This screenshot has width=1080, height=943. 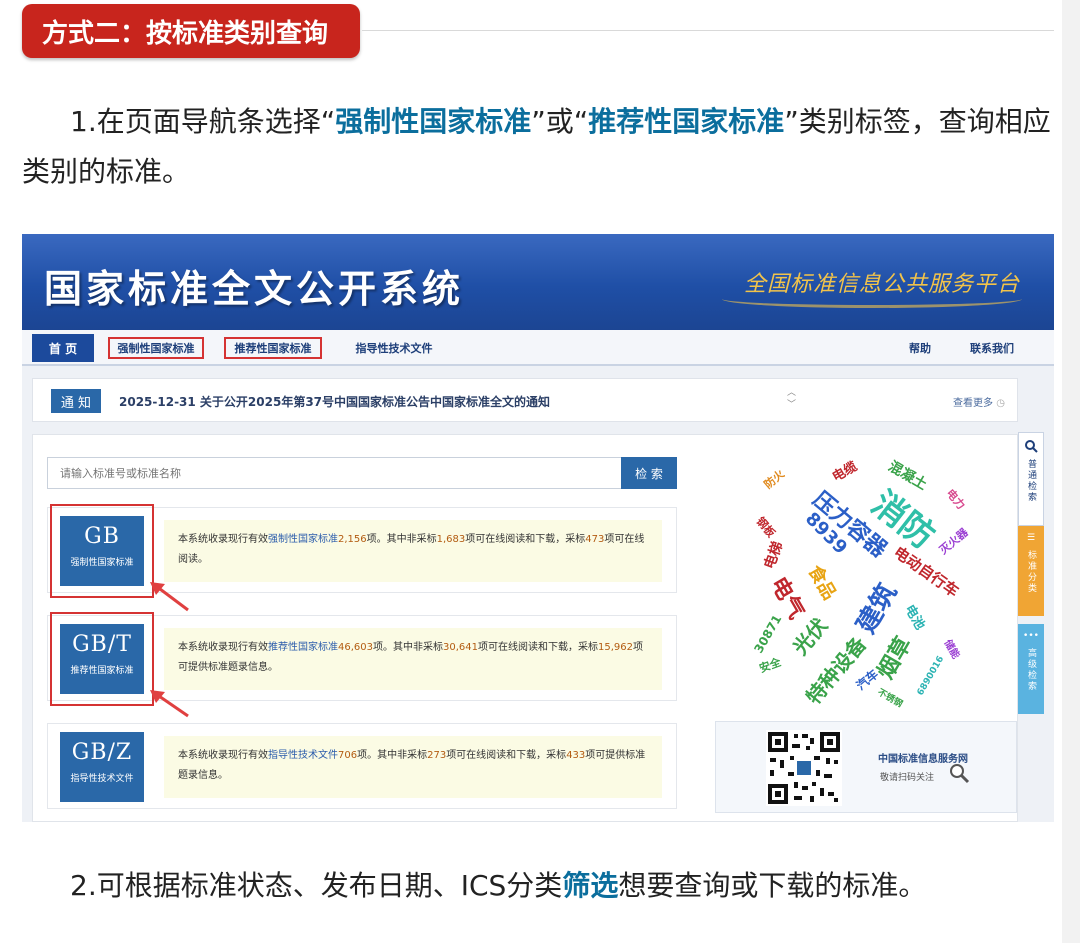 What do you see at coordinates (590, 885) in the screenshot?
I see `para2-highlight: 筛选` at bounding box center [590, 885].